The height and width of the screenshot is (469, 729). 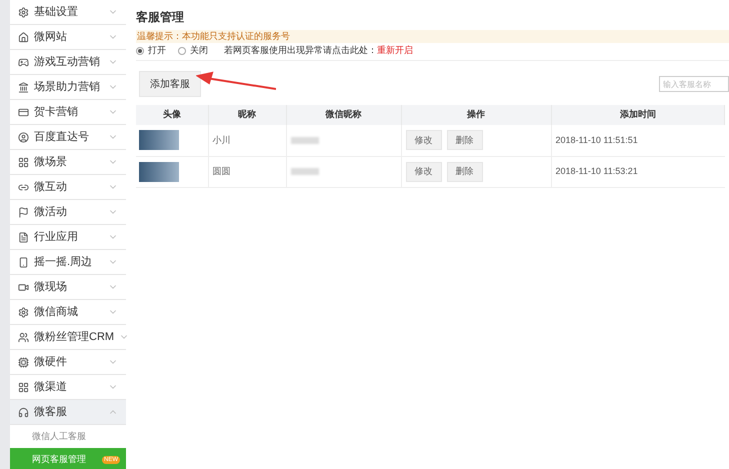 I want to click on table-cell: 2018-11-10 11:53:21, so click(x=637, y=171).